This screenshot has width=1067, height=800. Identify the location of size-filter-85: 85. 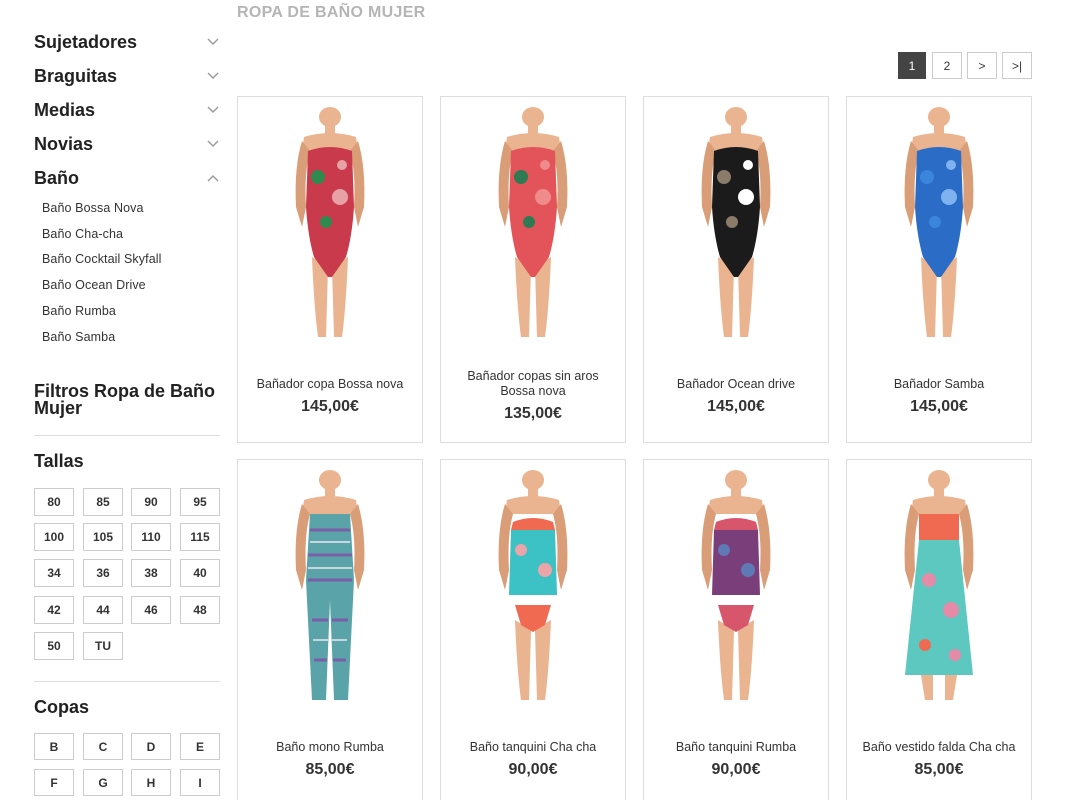
(103, 502).